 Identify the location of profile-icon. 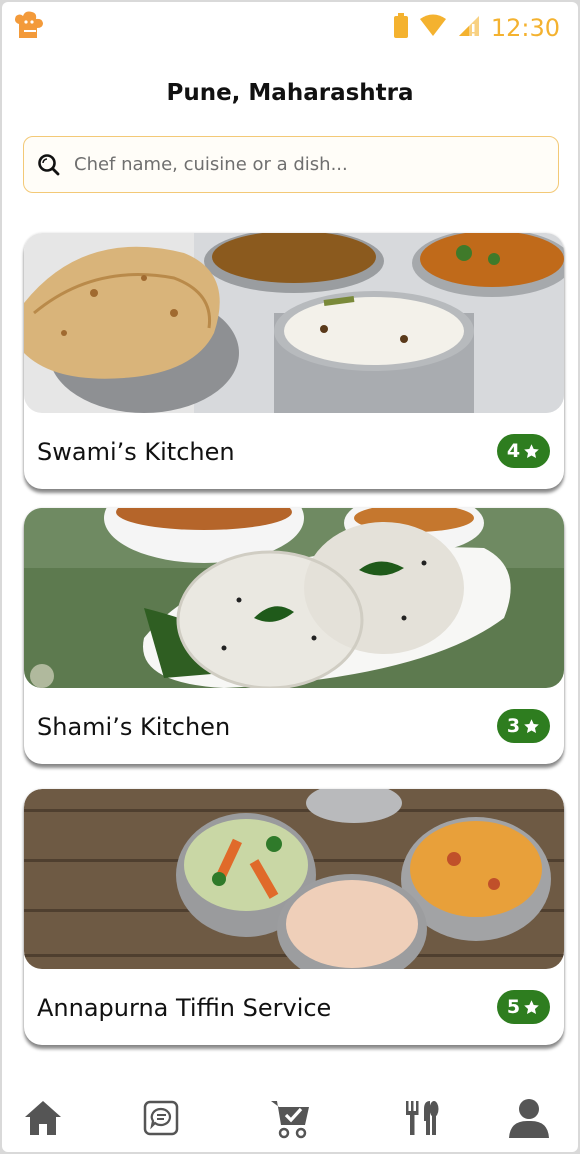
(529, 1118).